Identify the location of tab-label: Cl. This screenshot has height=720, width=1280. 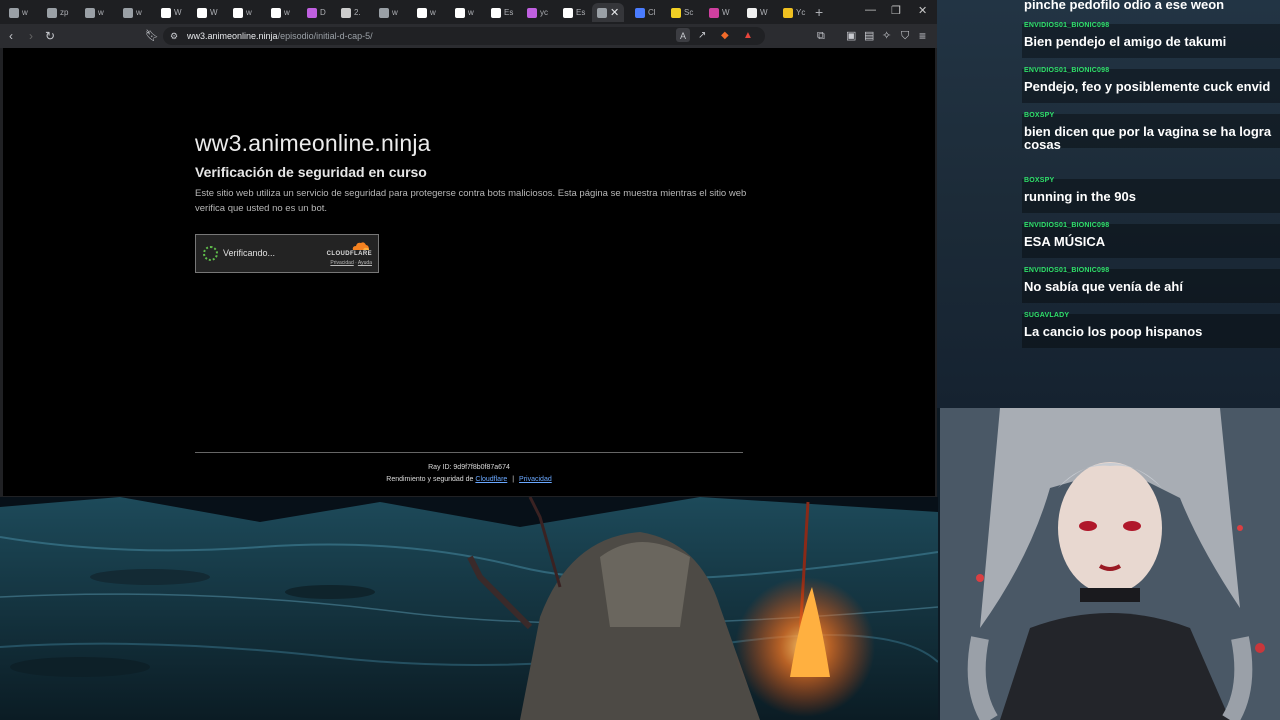
(652, 12).